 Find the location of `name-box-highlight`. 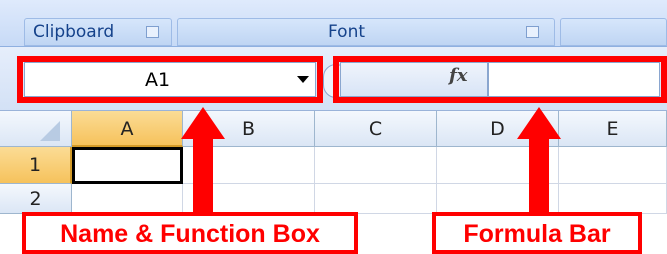

name-box-highlight is located at coordinates (170, 79).